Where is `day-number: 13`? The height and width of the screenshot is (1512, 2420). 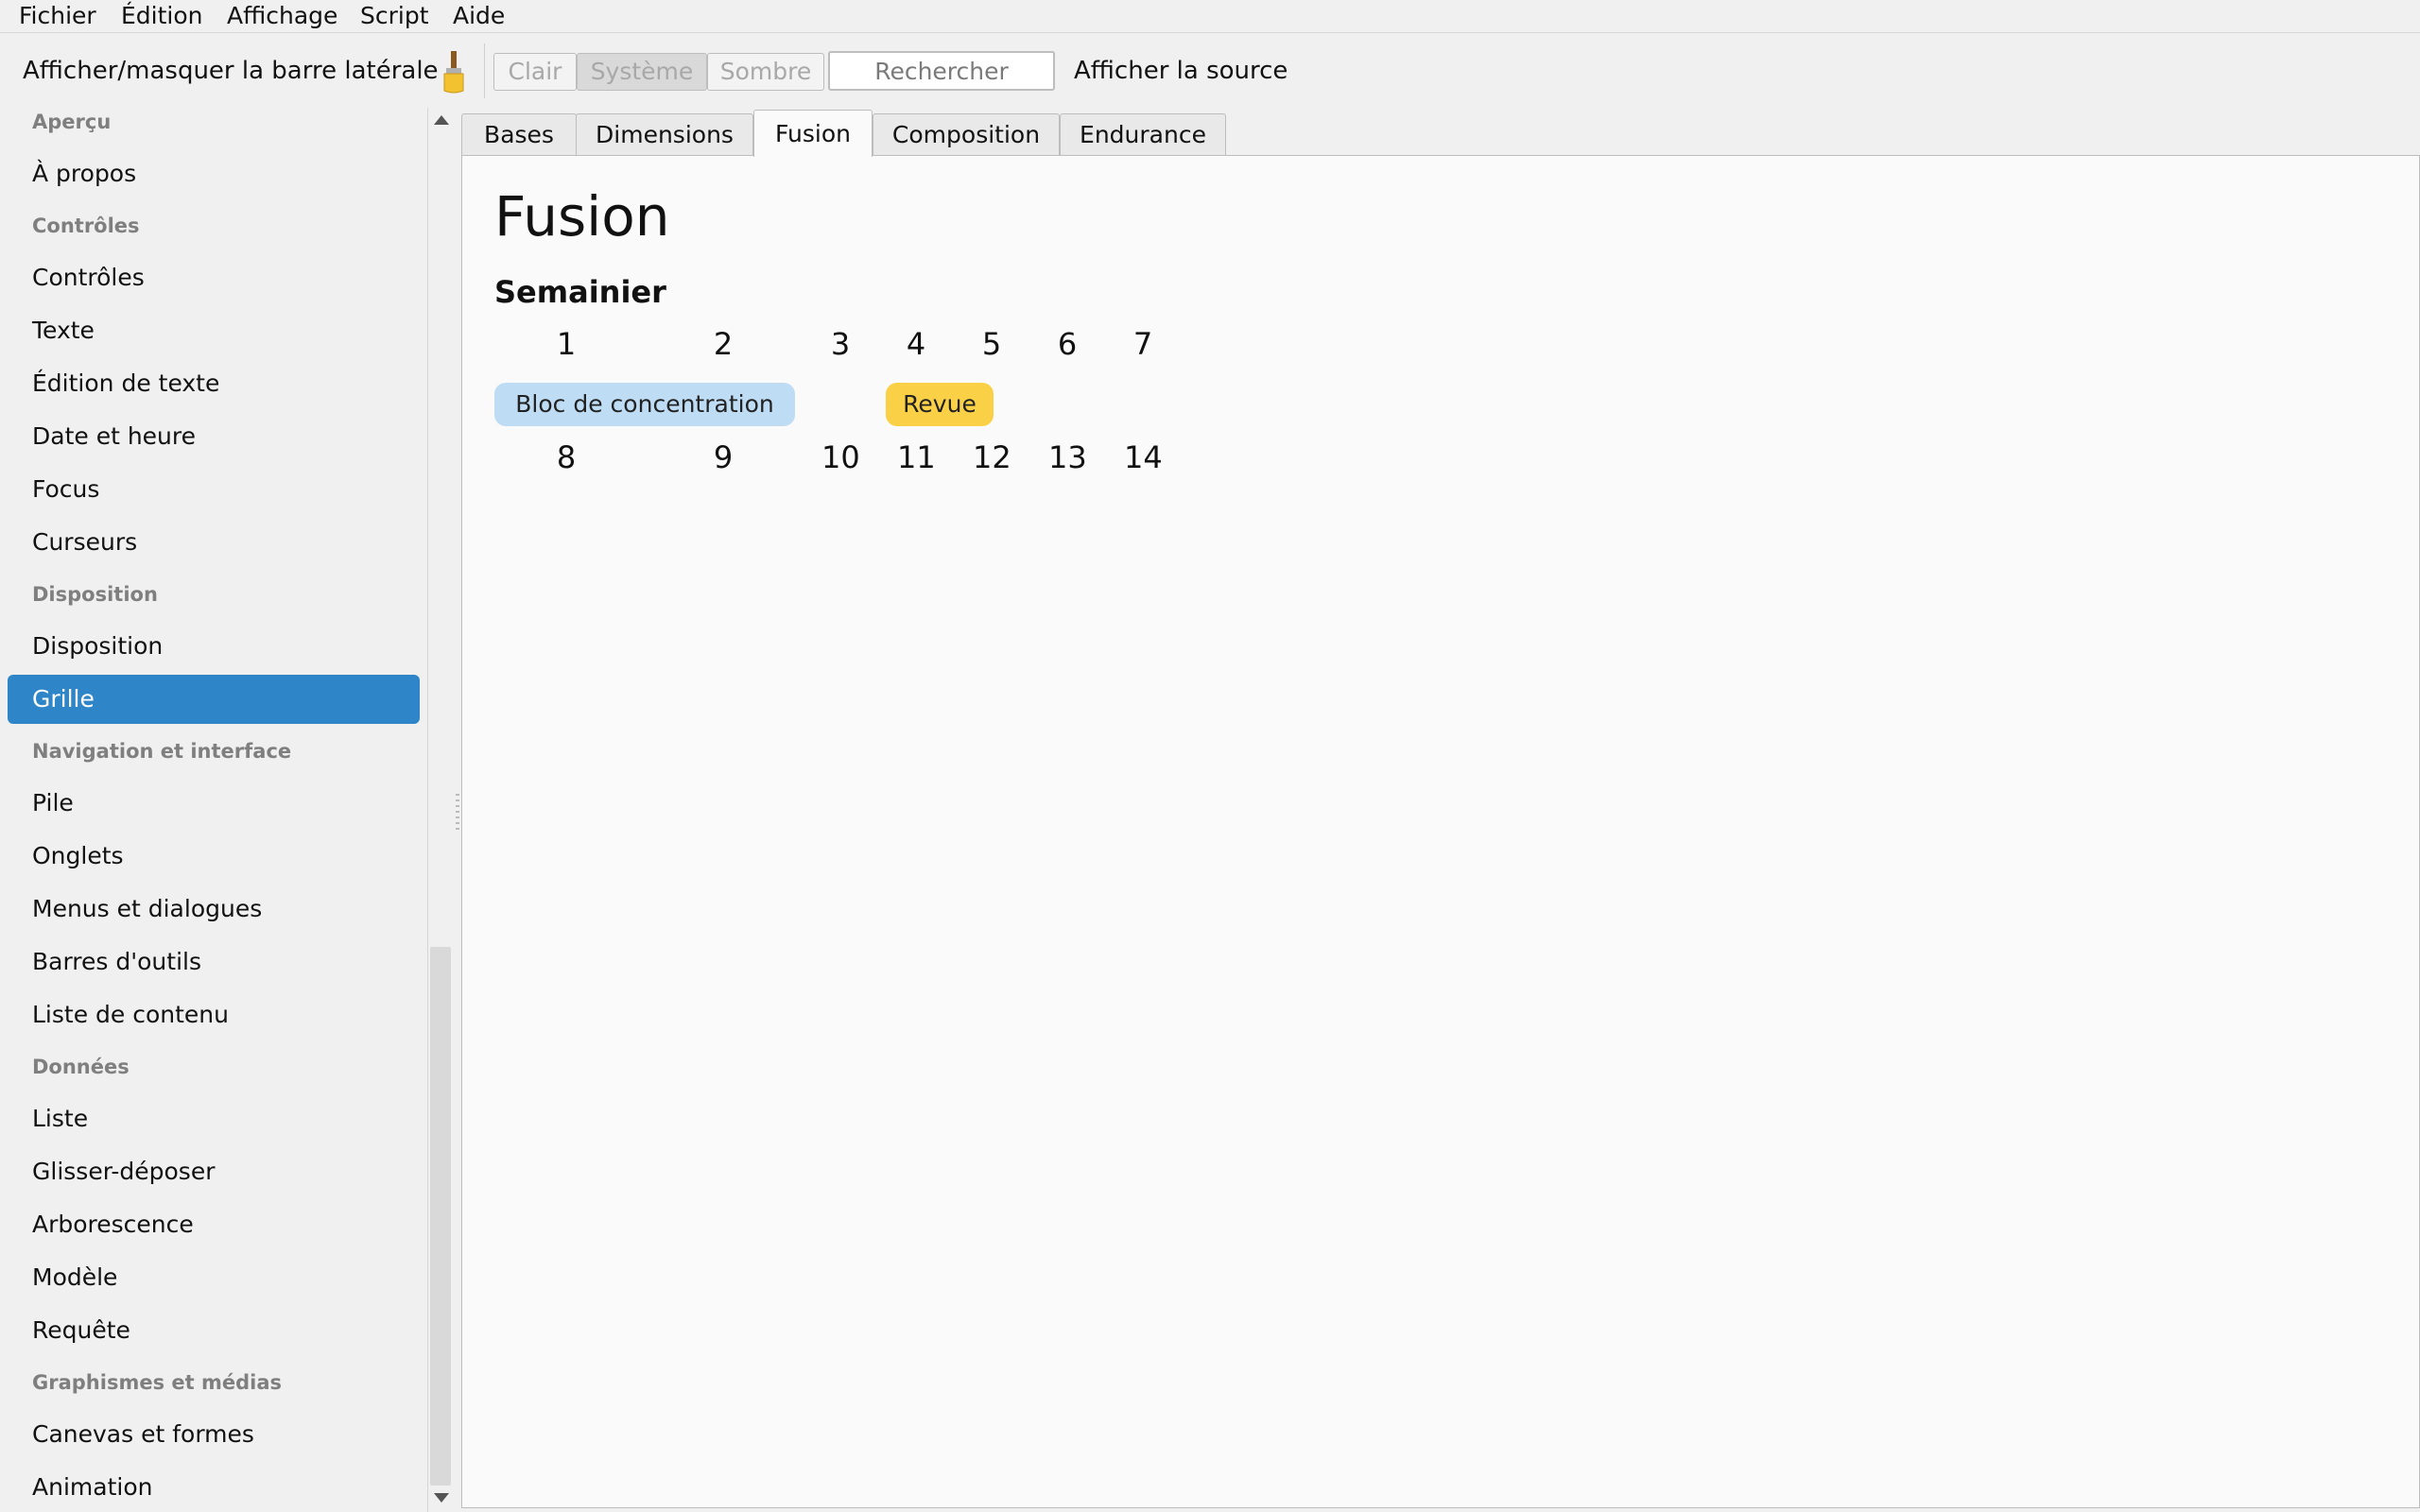
day-number: 13 is located at coordinates (1067, 457).